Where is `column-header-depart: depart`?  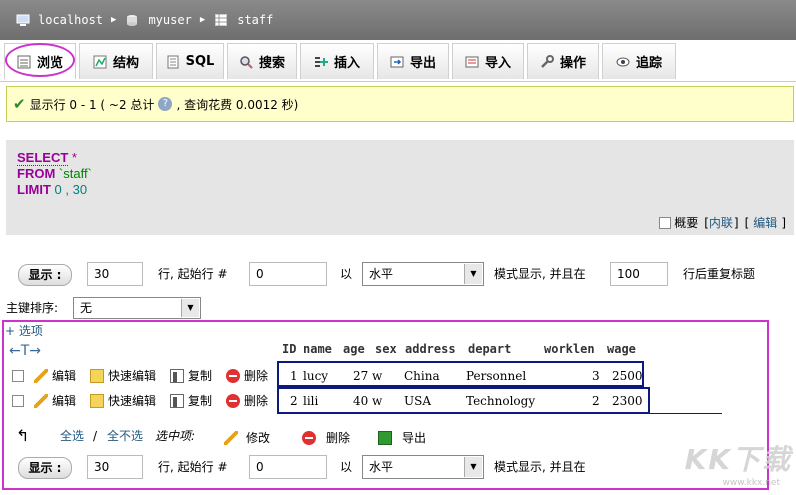 column-header-depart: depart is located at coordinates (489, 349).